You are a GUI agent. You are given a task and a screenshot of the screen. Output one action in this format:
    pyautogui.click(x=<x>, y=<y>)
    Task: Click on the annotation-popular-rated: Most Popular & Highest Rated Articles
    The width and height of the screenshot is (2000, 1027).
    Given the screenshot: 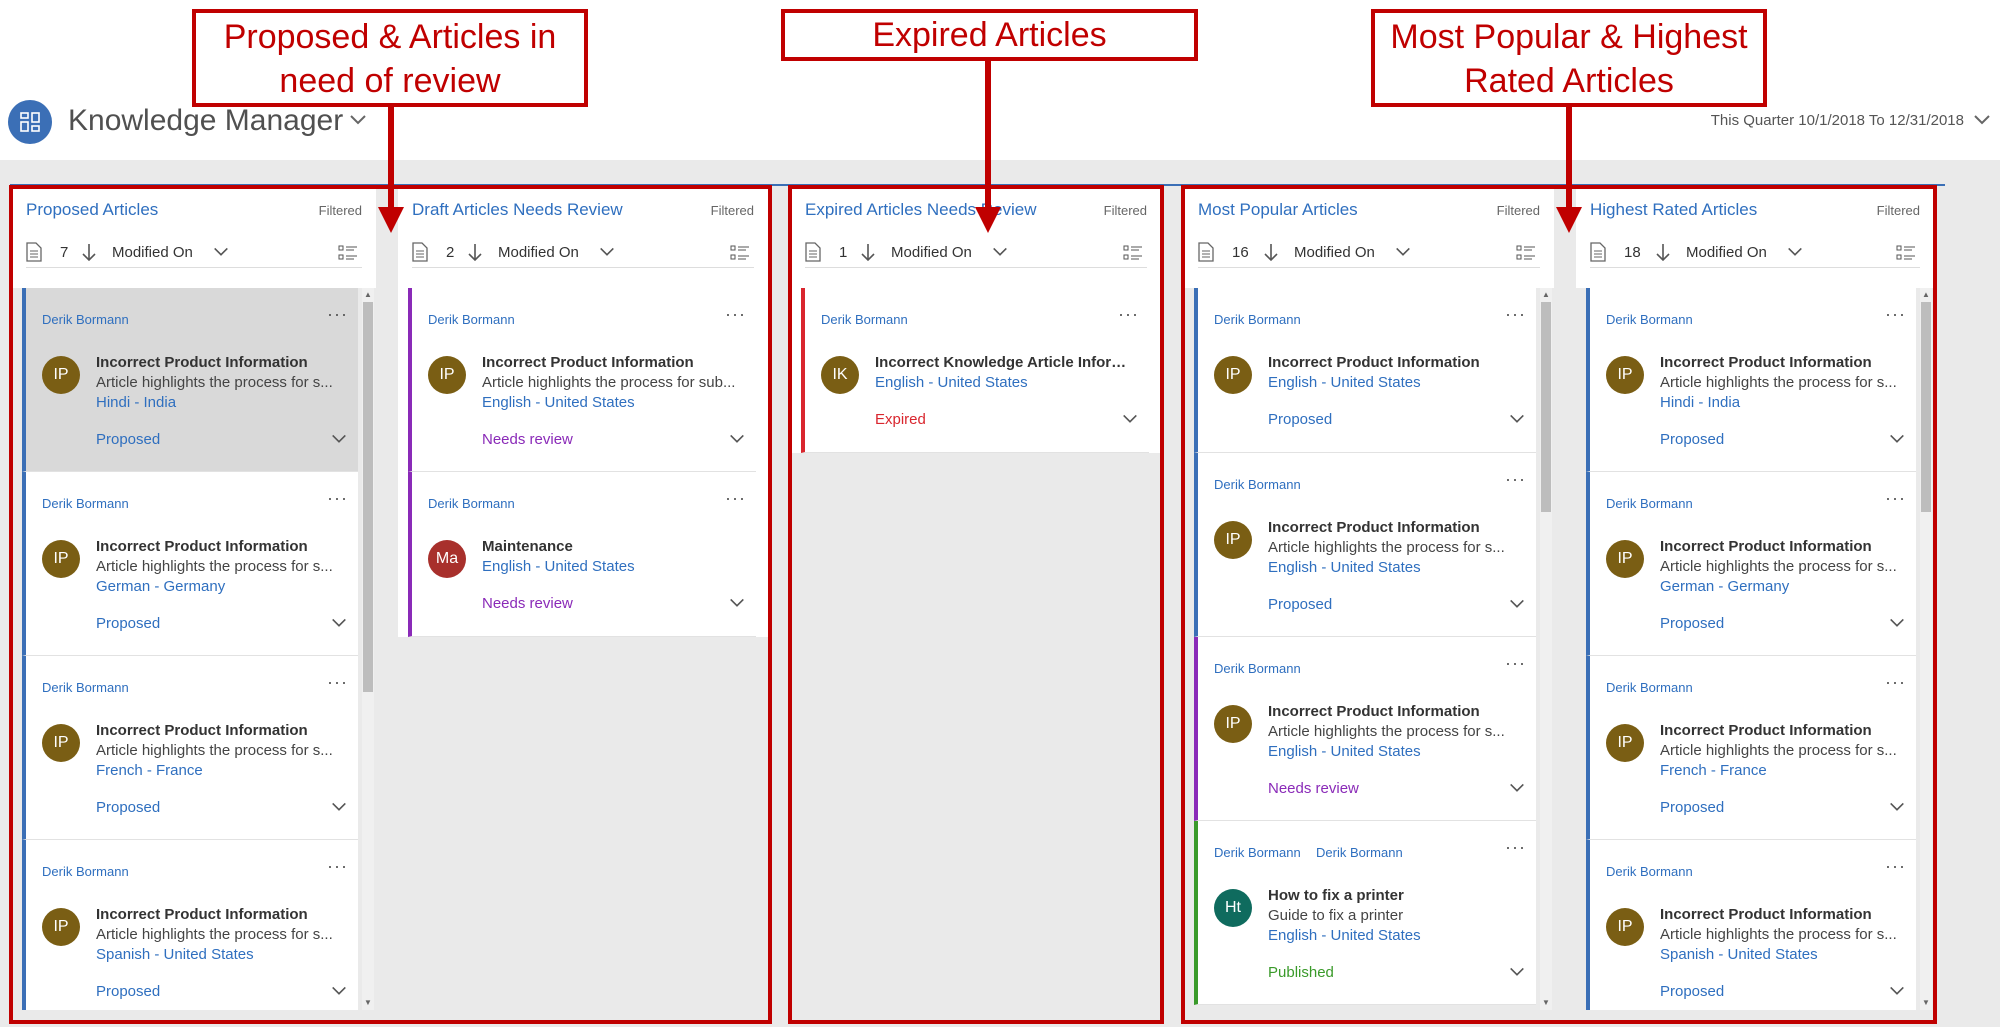 What is the action you would take?
    pyautogui.click(x=1569, y=58)
    